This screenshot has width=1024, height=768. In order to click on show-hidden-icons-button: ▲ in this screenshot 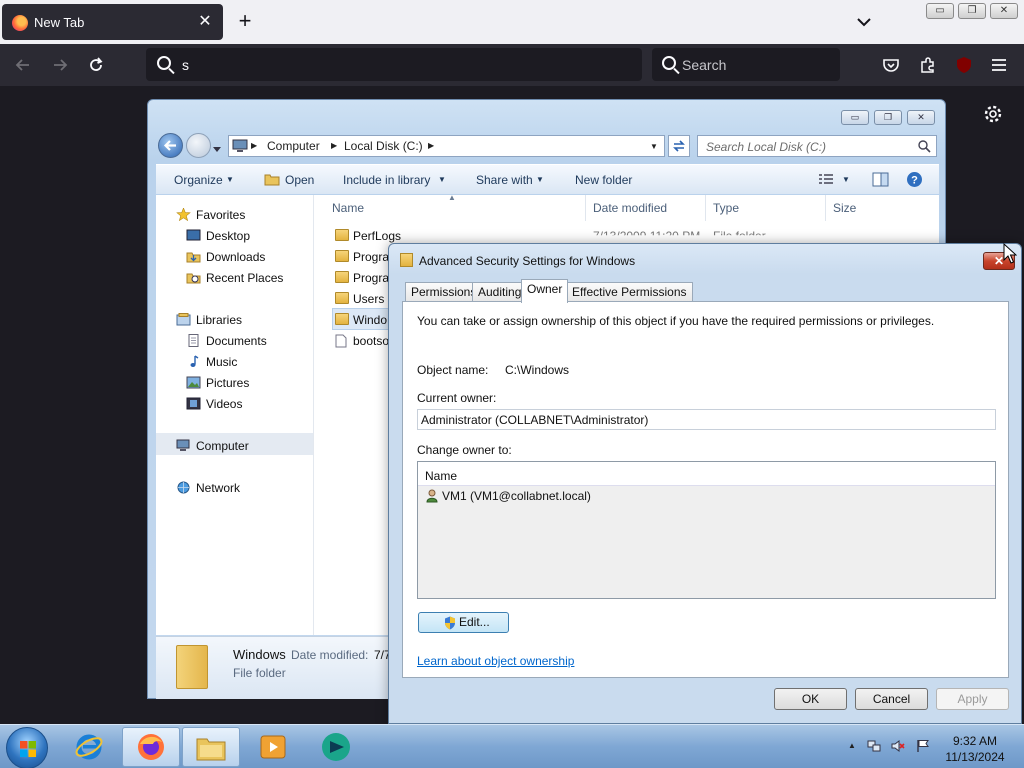, I will do `click(852, 746)`.